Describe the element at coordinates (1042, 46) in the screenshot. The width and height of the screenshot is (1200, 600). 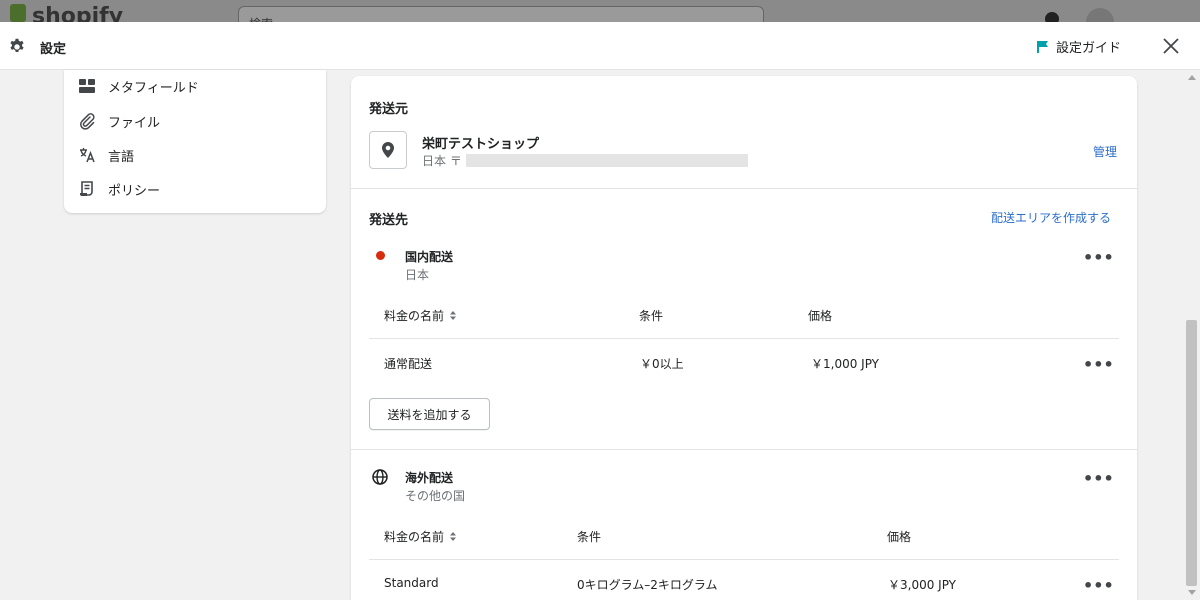
I see `flag-icon` at that location.